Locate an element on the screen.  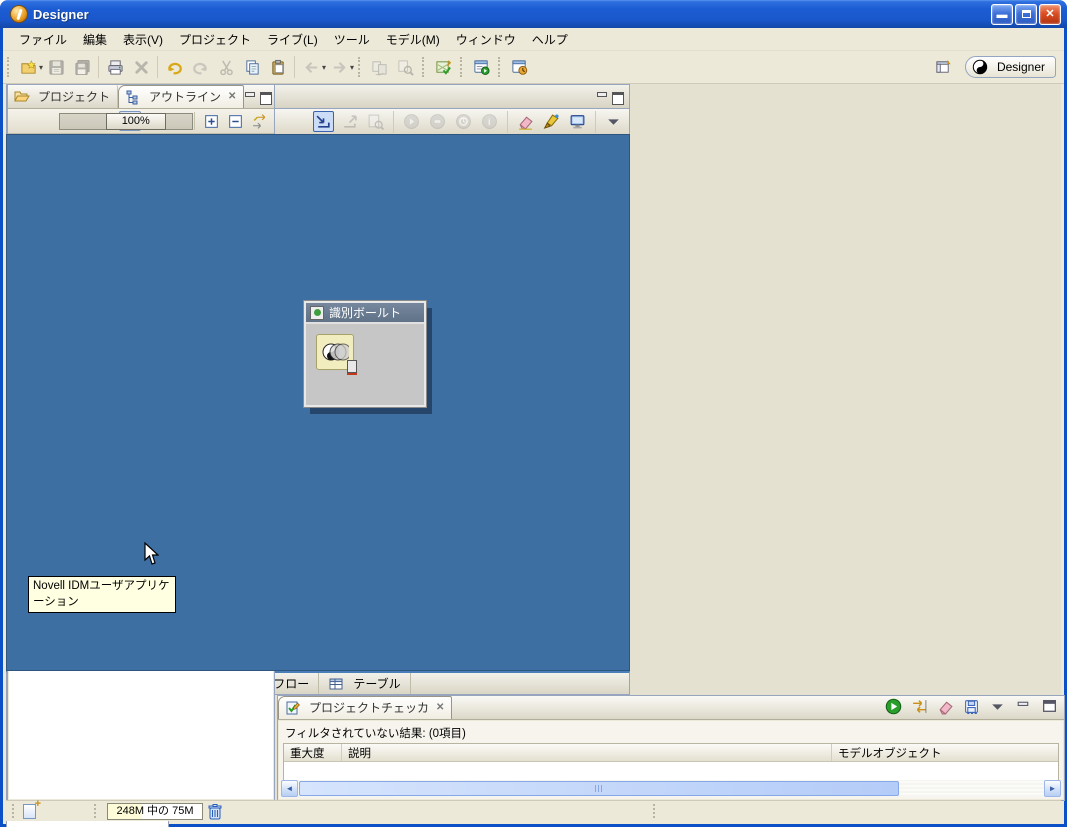
fast-view-icon is located at coordinates (32, 808).